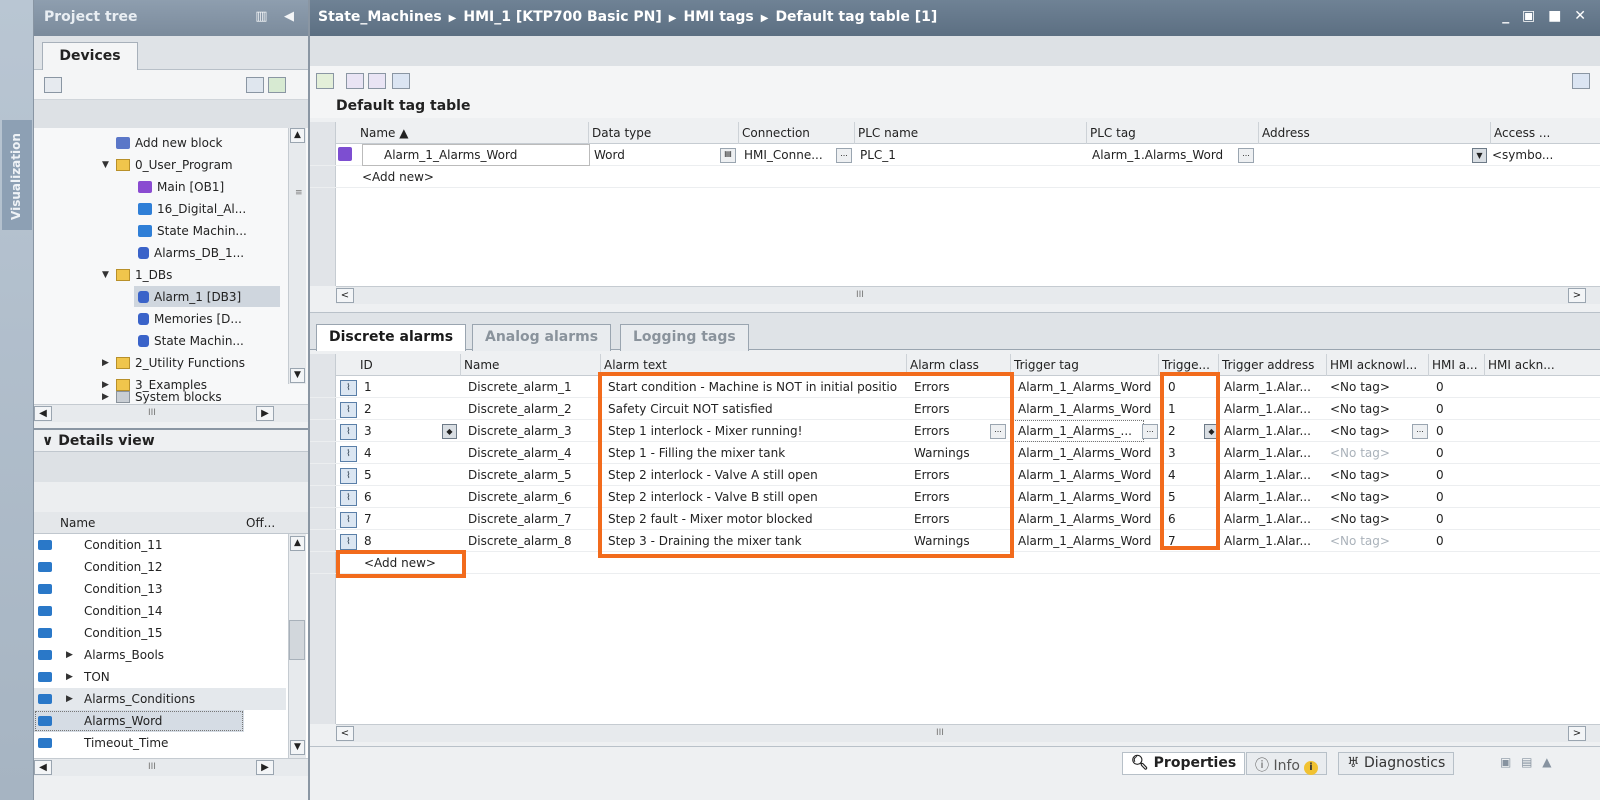 The image size is (1600, 800). Describe the element at coordinates (968, 733) in the screenshot. I see `alarms-horizontal-scrollbar: < III >` at that location.